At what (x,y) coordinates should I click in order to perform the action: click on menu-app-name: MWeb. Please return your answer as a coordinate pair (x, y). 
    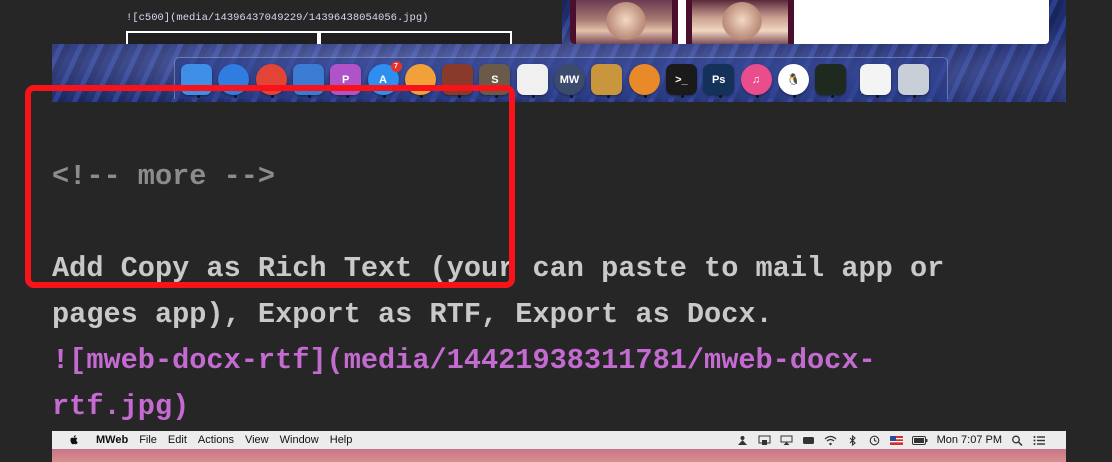
    Looking at the image, I should click on (112, 440).